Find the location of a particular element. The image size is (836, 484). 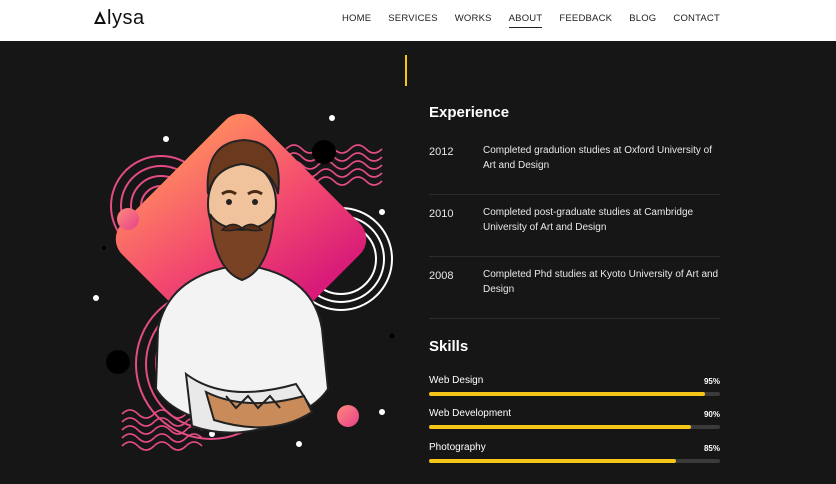

experience-year: 2010 is located at coordinates (441, 214).